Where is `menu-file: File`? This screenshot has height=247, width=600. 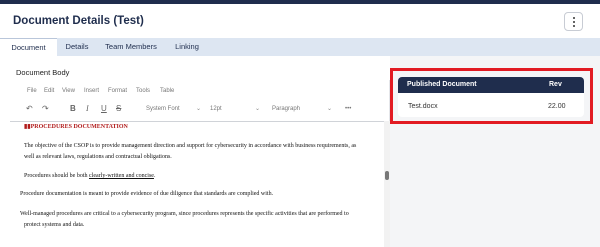
menu-file: File is located at coordinates (32, 91).